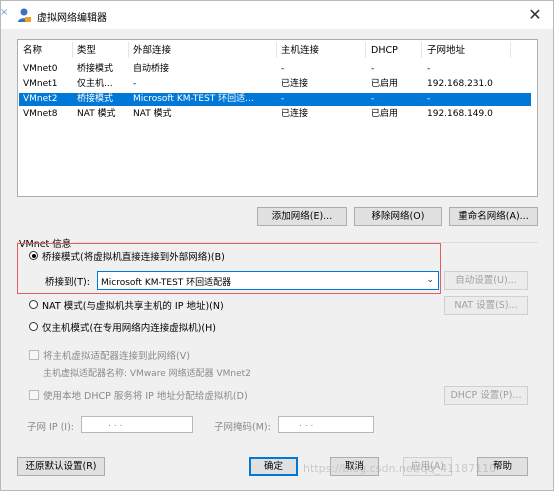 The width and height of the screenshot is (554, 491). What do you see at coordinates (96, 114) in the screenshot?
I see `cell-type: NAT 模式` at bounding box center [96, 114].